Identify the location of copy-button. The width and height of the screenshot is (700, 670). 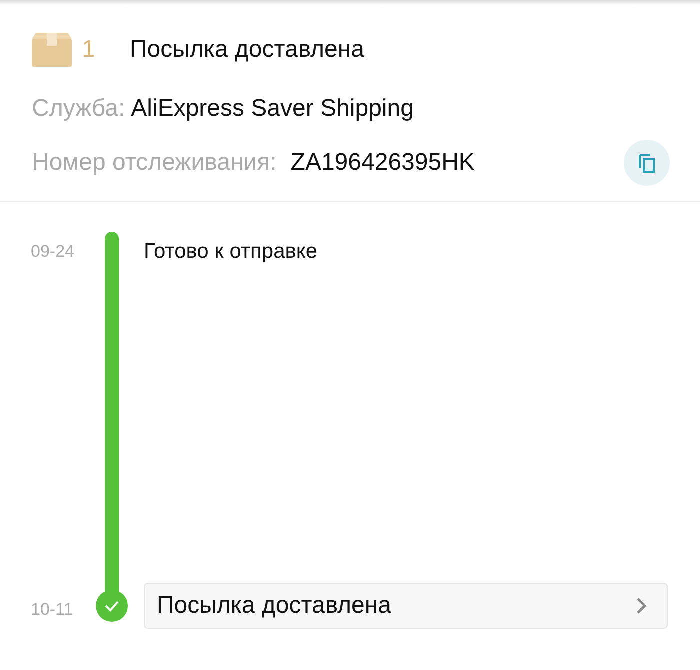
(647, 163).